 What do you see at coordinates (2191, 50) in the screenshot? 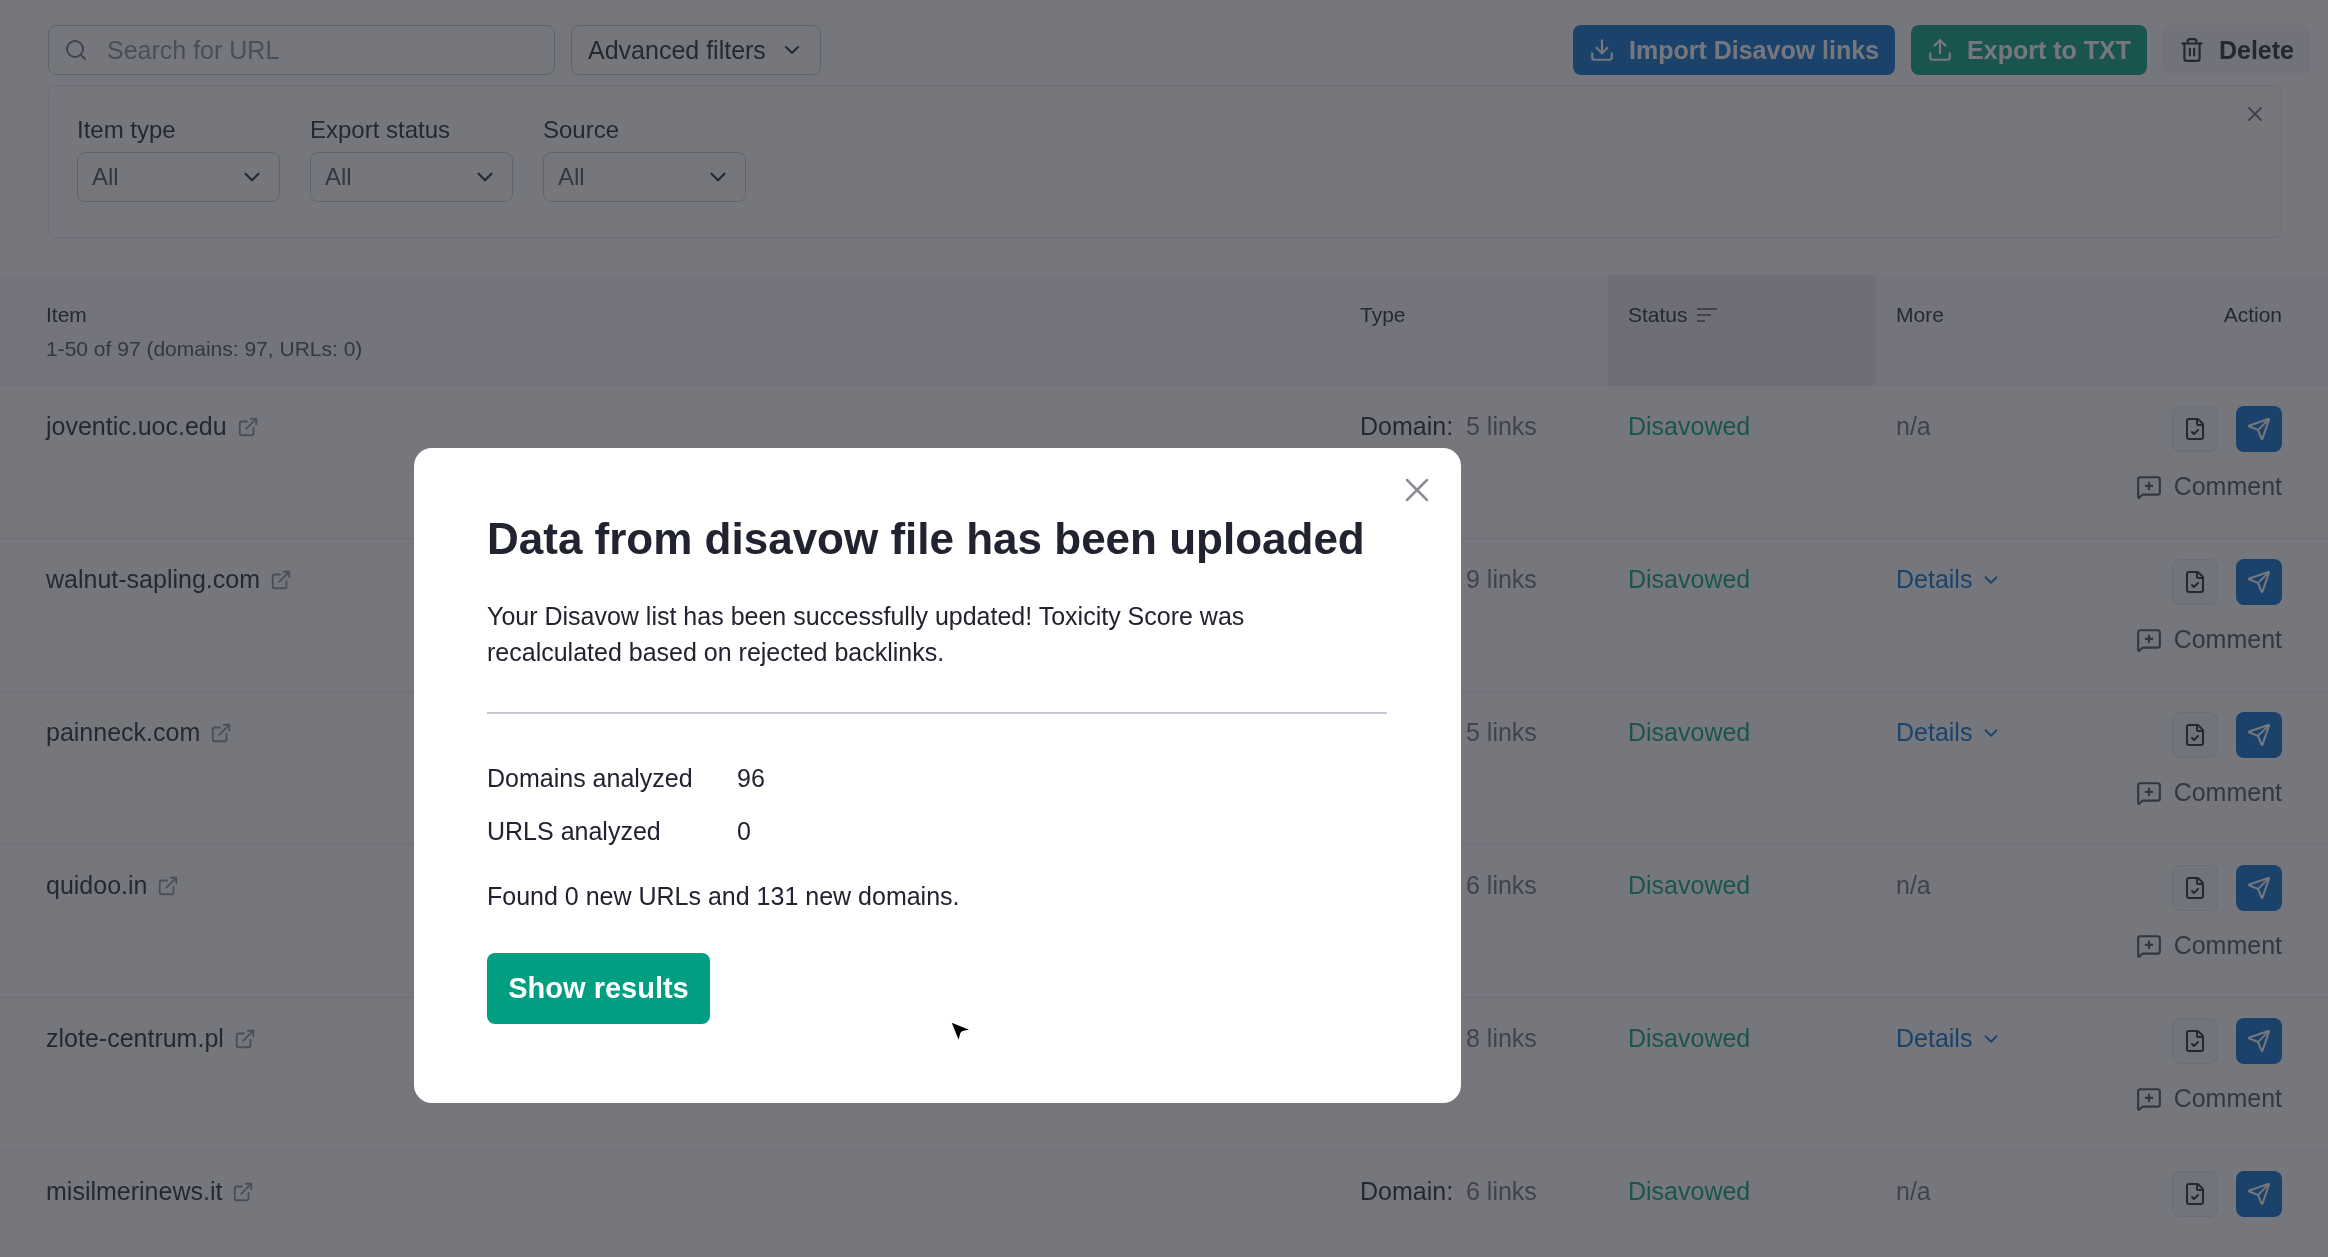
I see `trash-icon` at bounding box center [2191, 50].